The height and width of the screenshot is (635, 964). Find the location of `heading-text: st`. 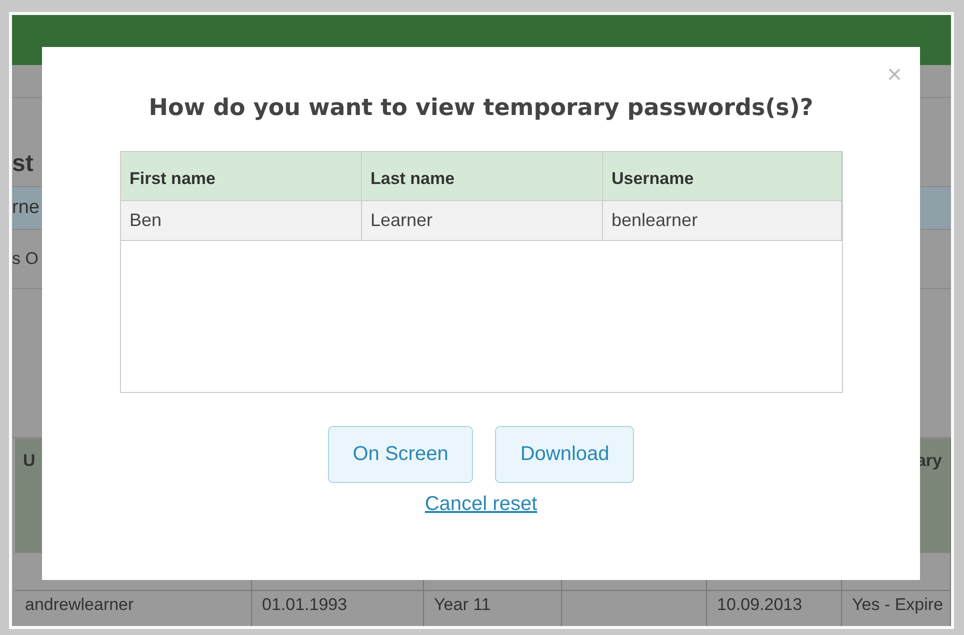

heading-text: st is located at coordinates (23, 164).